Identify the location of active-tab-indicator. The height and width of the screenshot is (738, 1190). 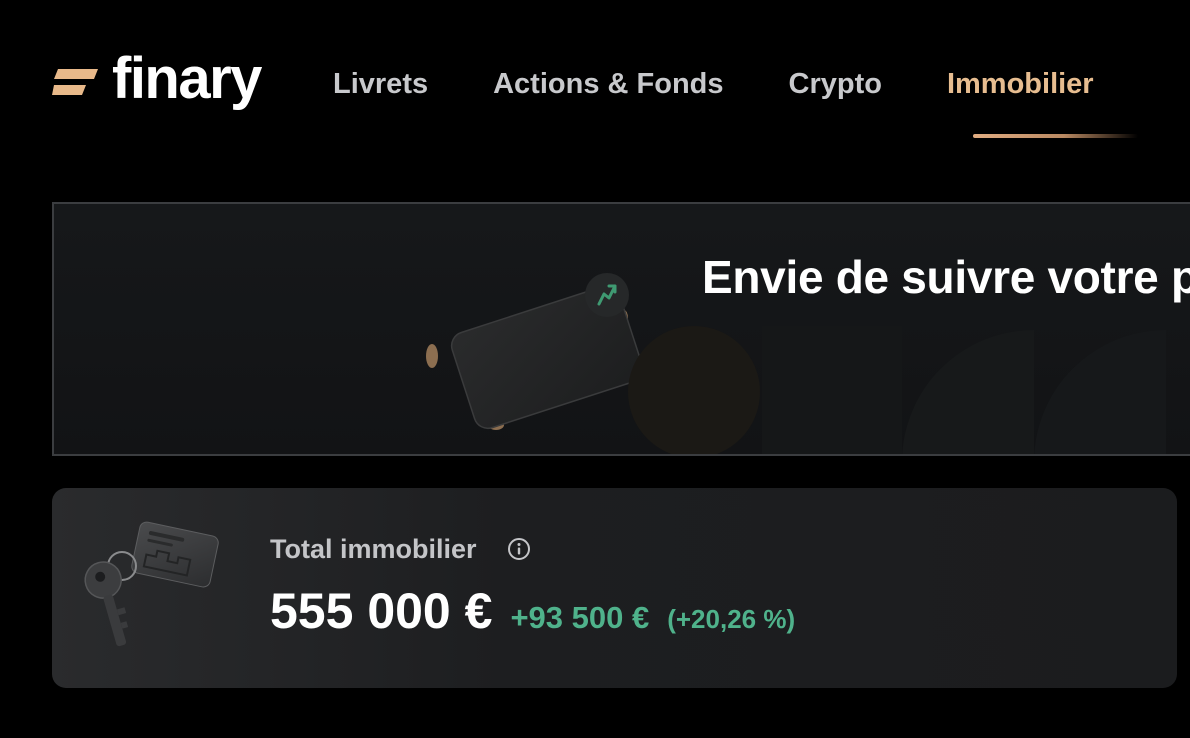
(1055, 136).